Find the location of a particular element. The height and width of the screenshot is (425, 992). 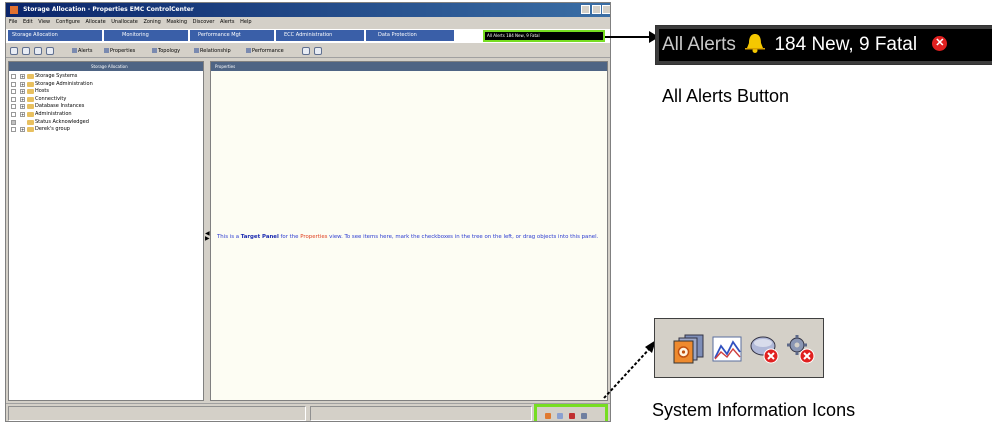

forward-icon is located at coordinates (26, 51).